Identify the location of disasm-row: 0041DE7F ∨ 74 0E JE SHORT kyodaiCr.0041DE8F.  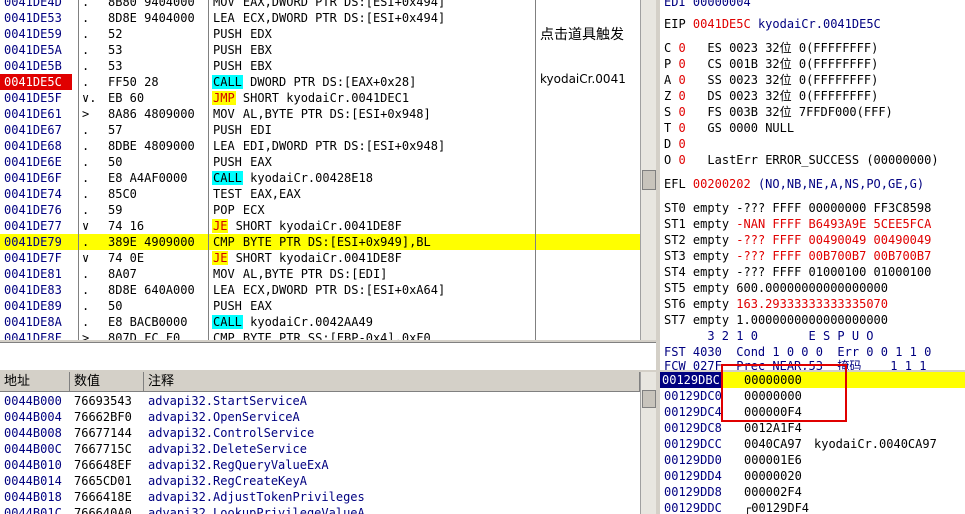
(328, 258).